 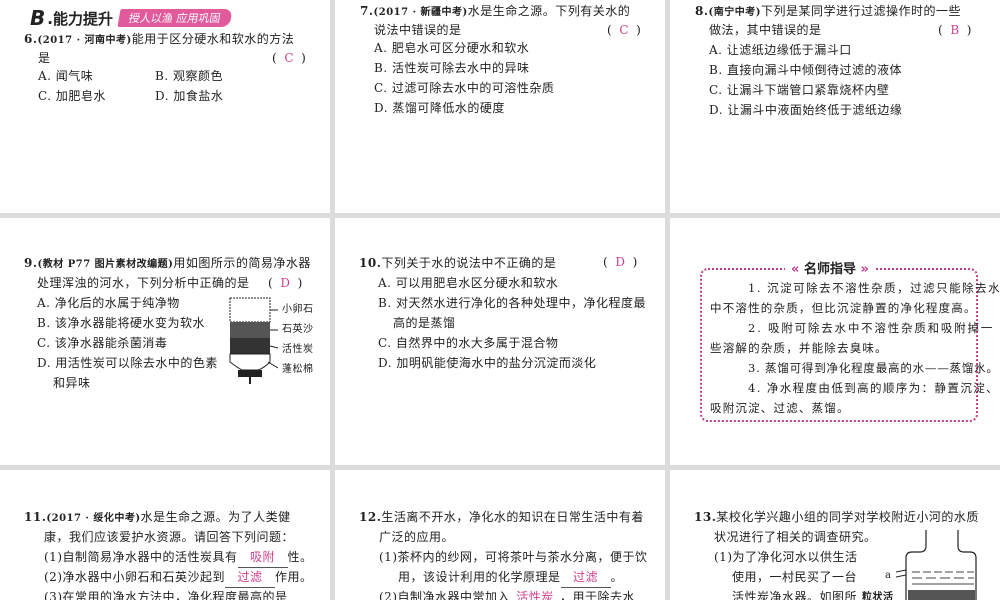 What do you see at coordinates (535, 593) in the screenshot?
I see `answer-blank: 活性炭` at bounding box center [535, 593].